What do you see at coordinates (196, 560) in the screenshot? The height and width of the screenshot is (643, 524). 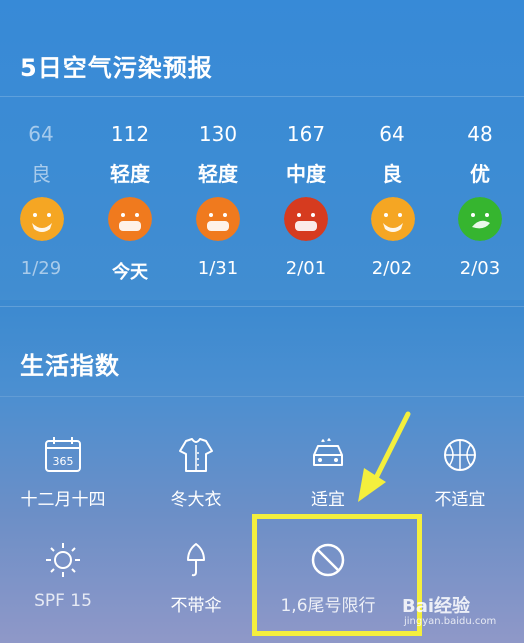 I see `umbrella-icon` at bounding box center [196, 560].